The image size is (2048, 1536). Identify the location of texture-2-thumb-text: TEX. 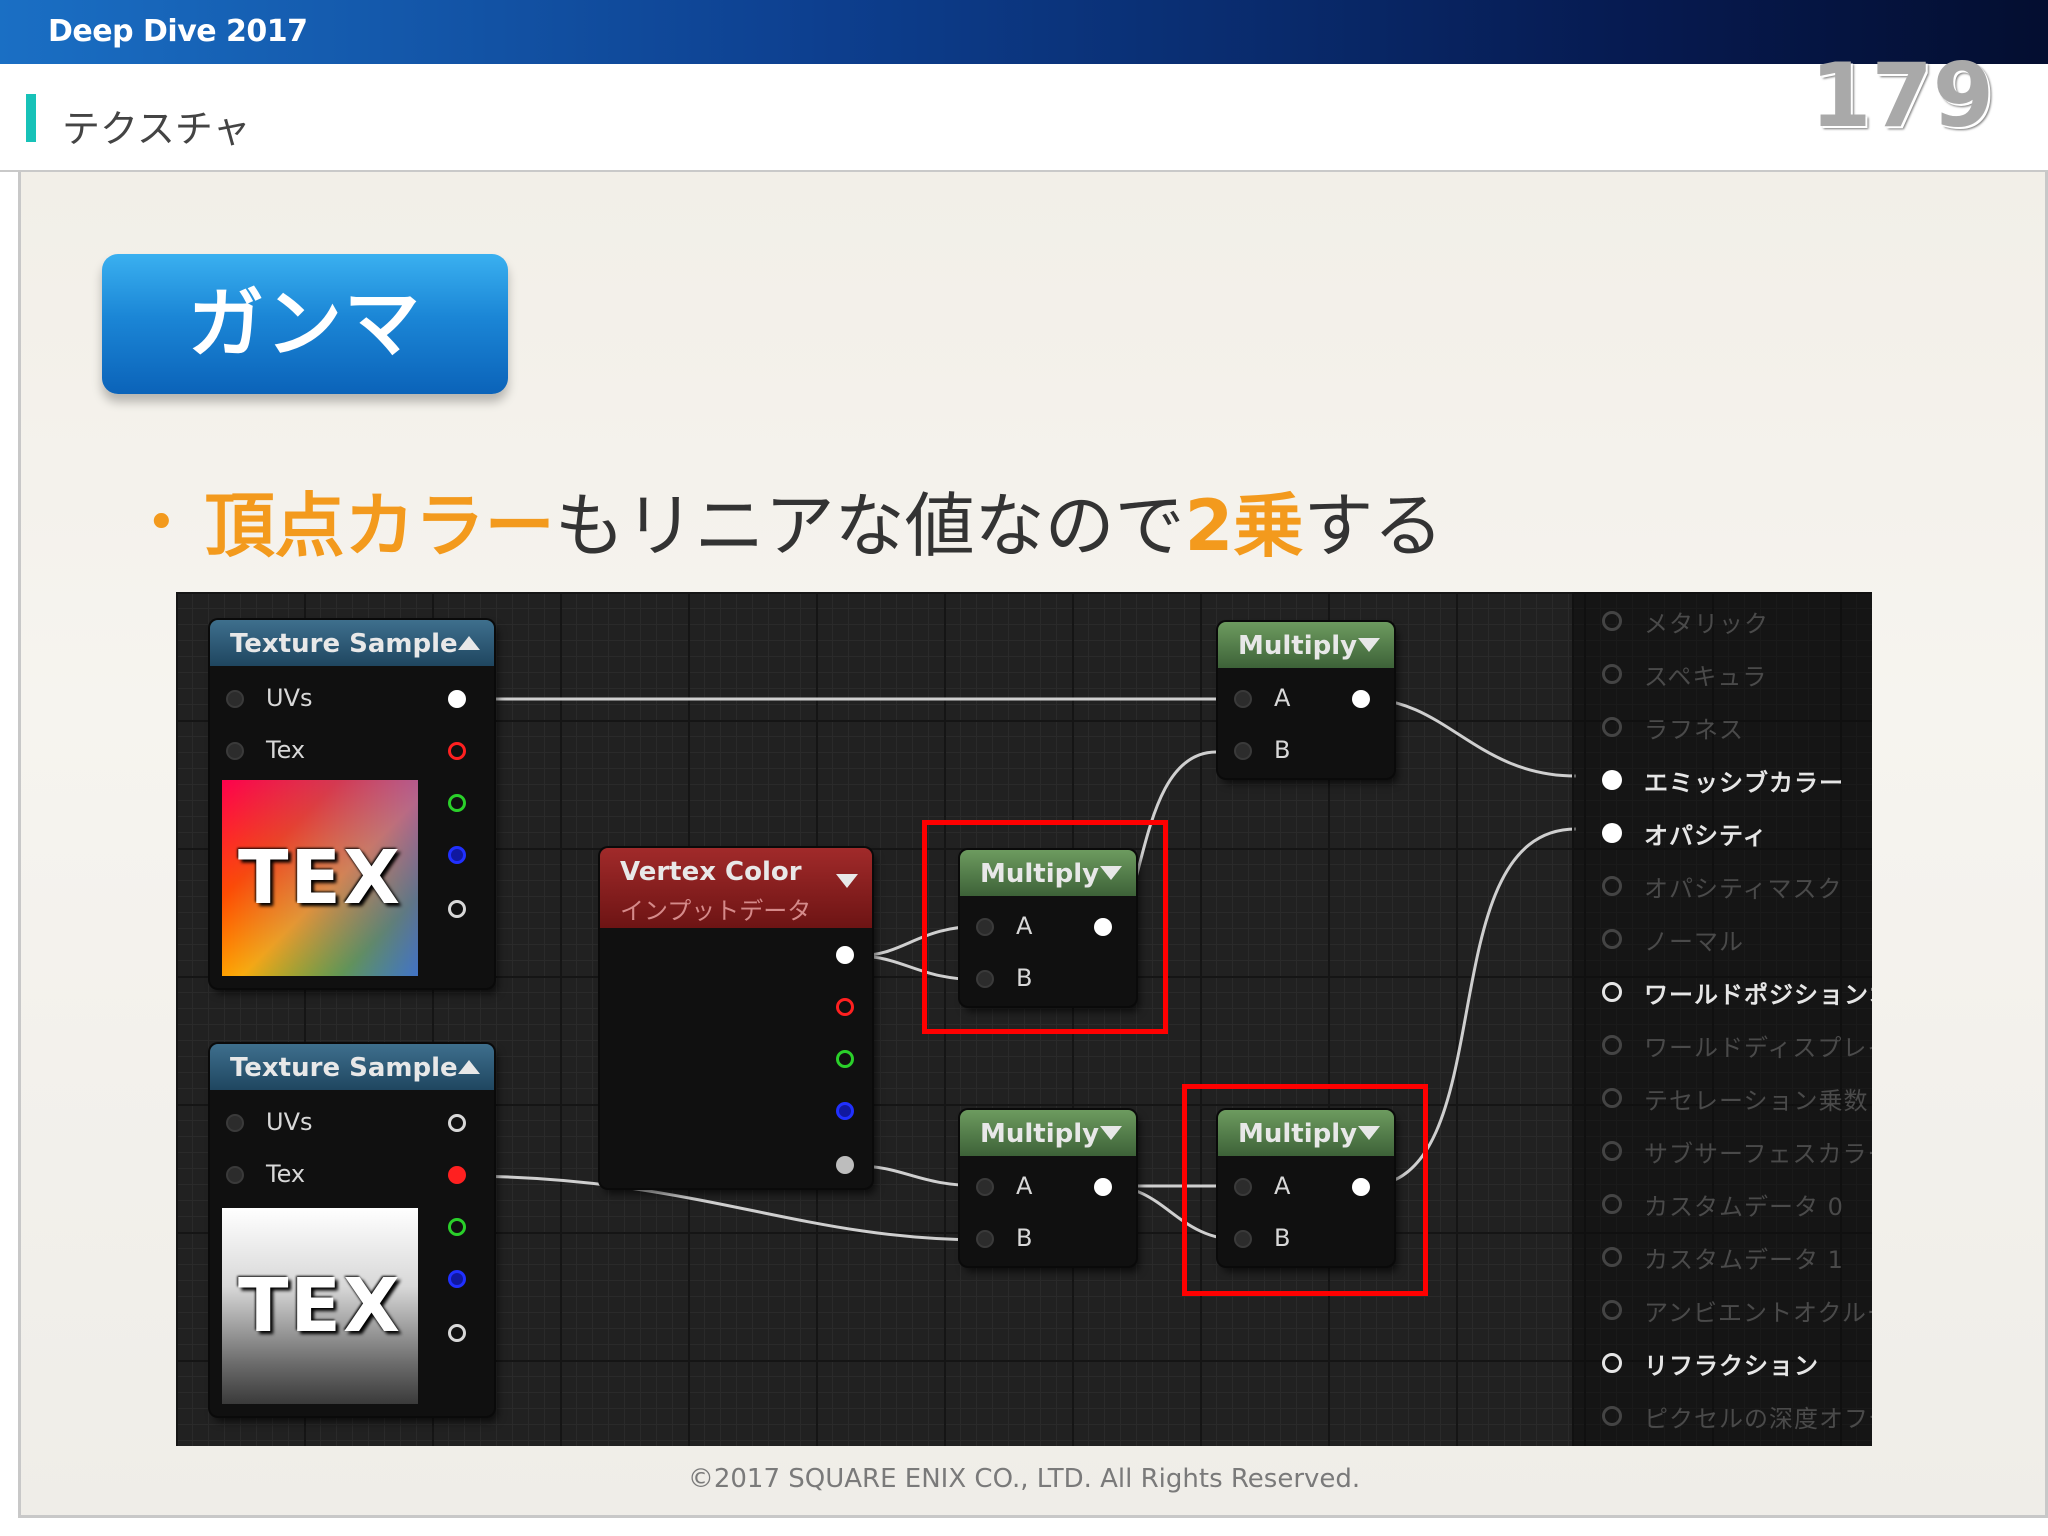
(320, 1306).